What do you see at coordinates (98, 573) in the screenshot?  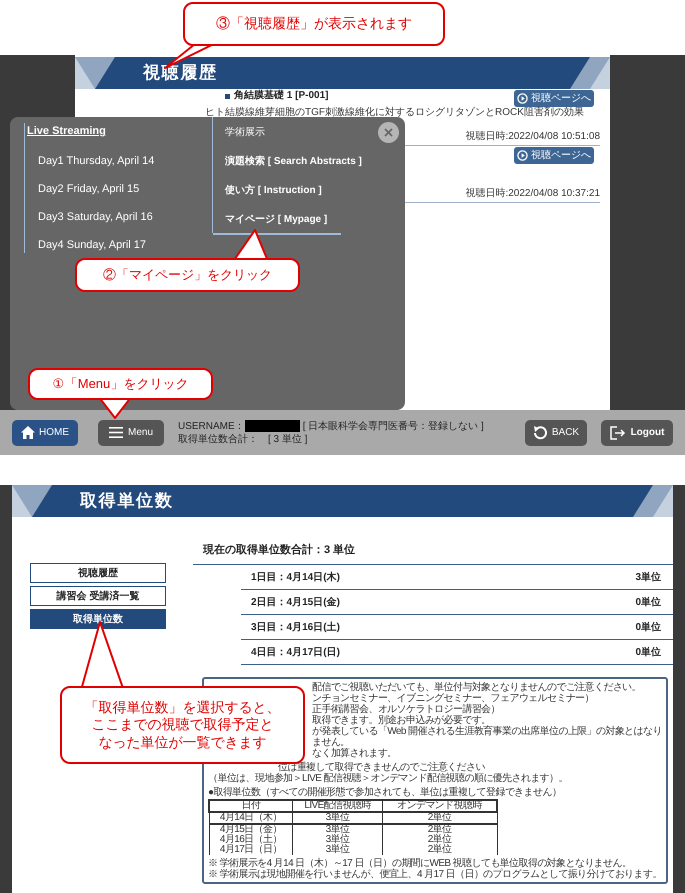 I see `side-nav-button: 視聴履歴` at bounding box center [98, 573].